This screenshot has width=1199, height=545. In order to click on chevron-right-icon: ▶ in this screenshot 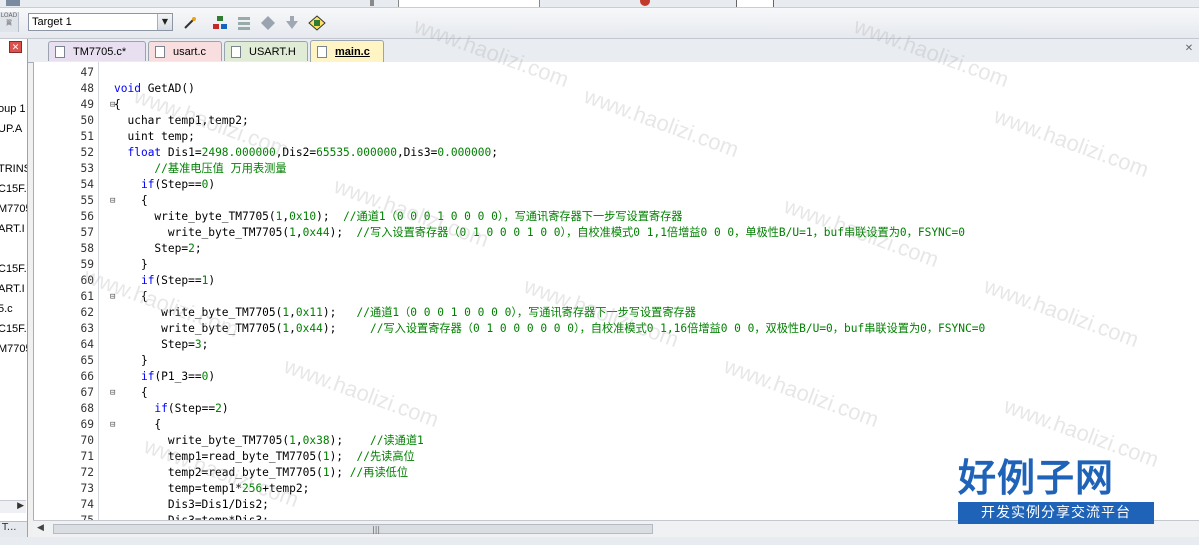, I will do `click(20, 506)`.